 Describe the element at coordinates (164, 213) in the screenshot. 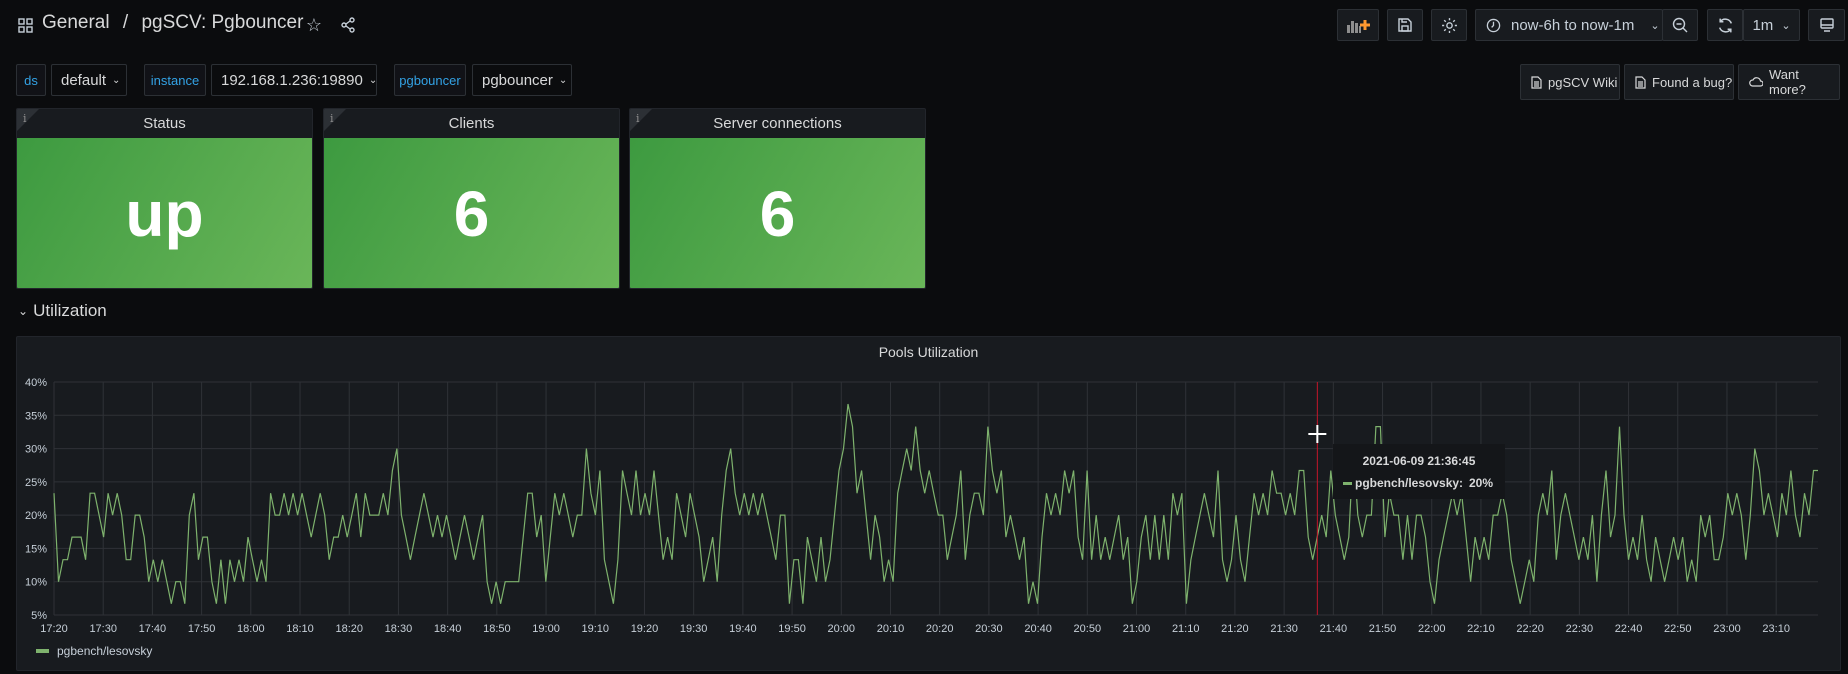

I see `stat-value: up` at that location.